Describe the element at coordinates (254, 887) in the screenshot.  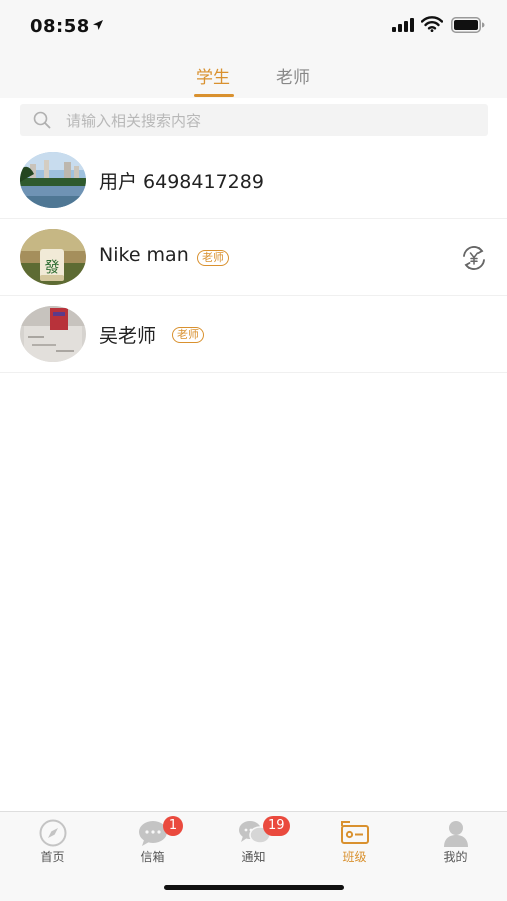
I see `home-indicator` at that location.